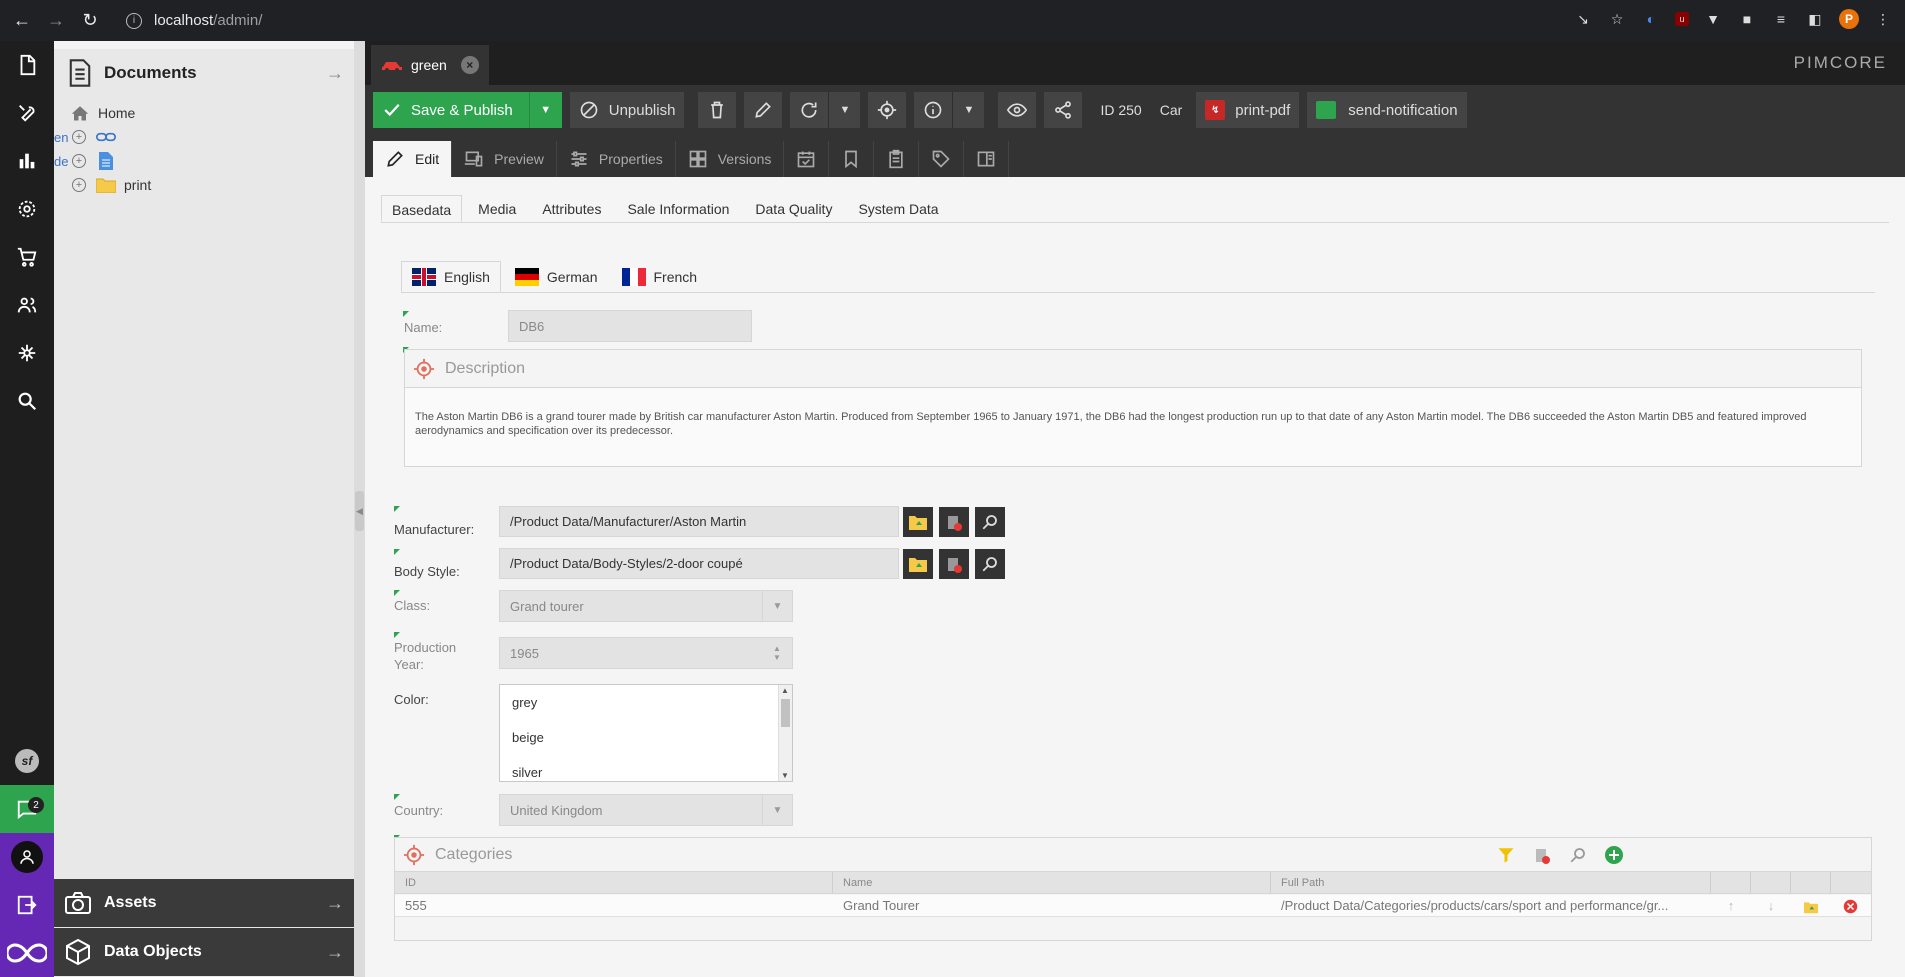 Image resolution: width=1905 pixels, height=977 pixels. Describe the element at coordinates (717, 110) in the screenshot. I see `delete-button` at that location.